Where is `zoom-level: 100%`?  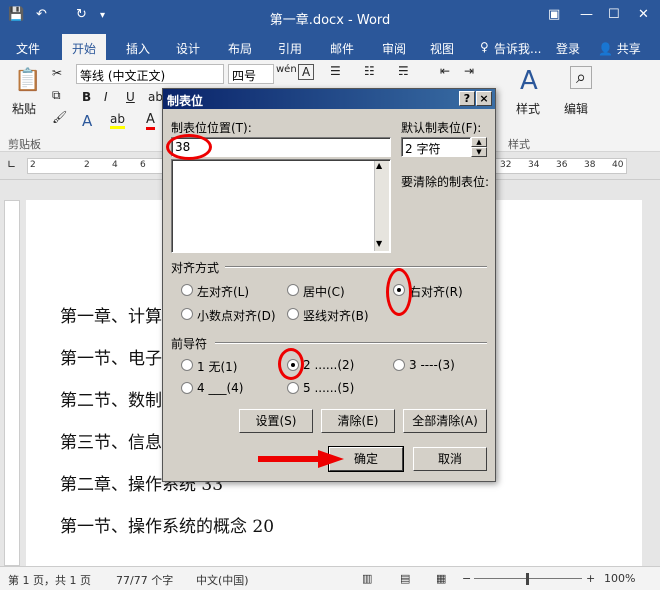 zoom-level: 100% is located at coordinates (619, 578).